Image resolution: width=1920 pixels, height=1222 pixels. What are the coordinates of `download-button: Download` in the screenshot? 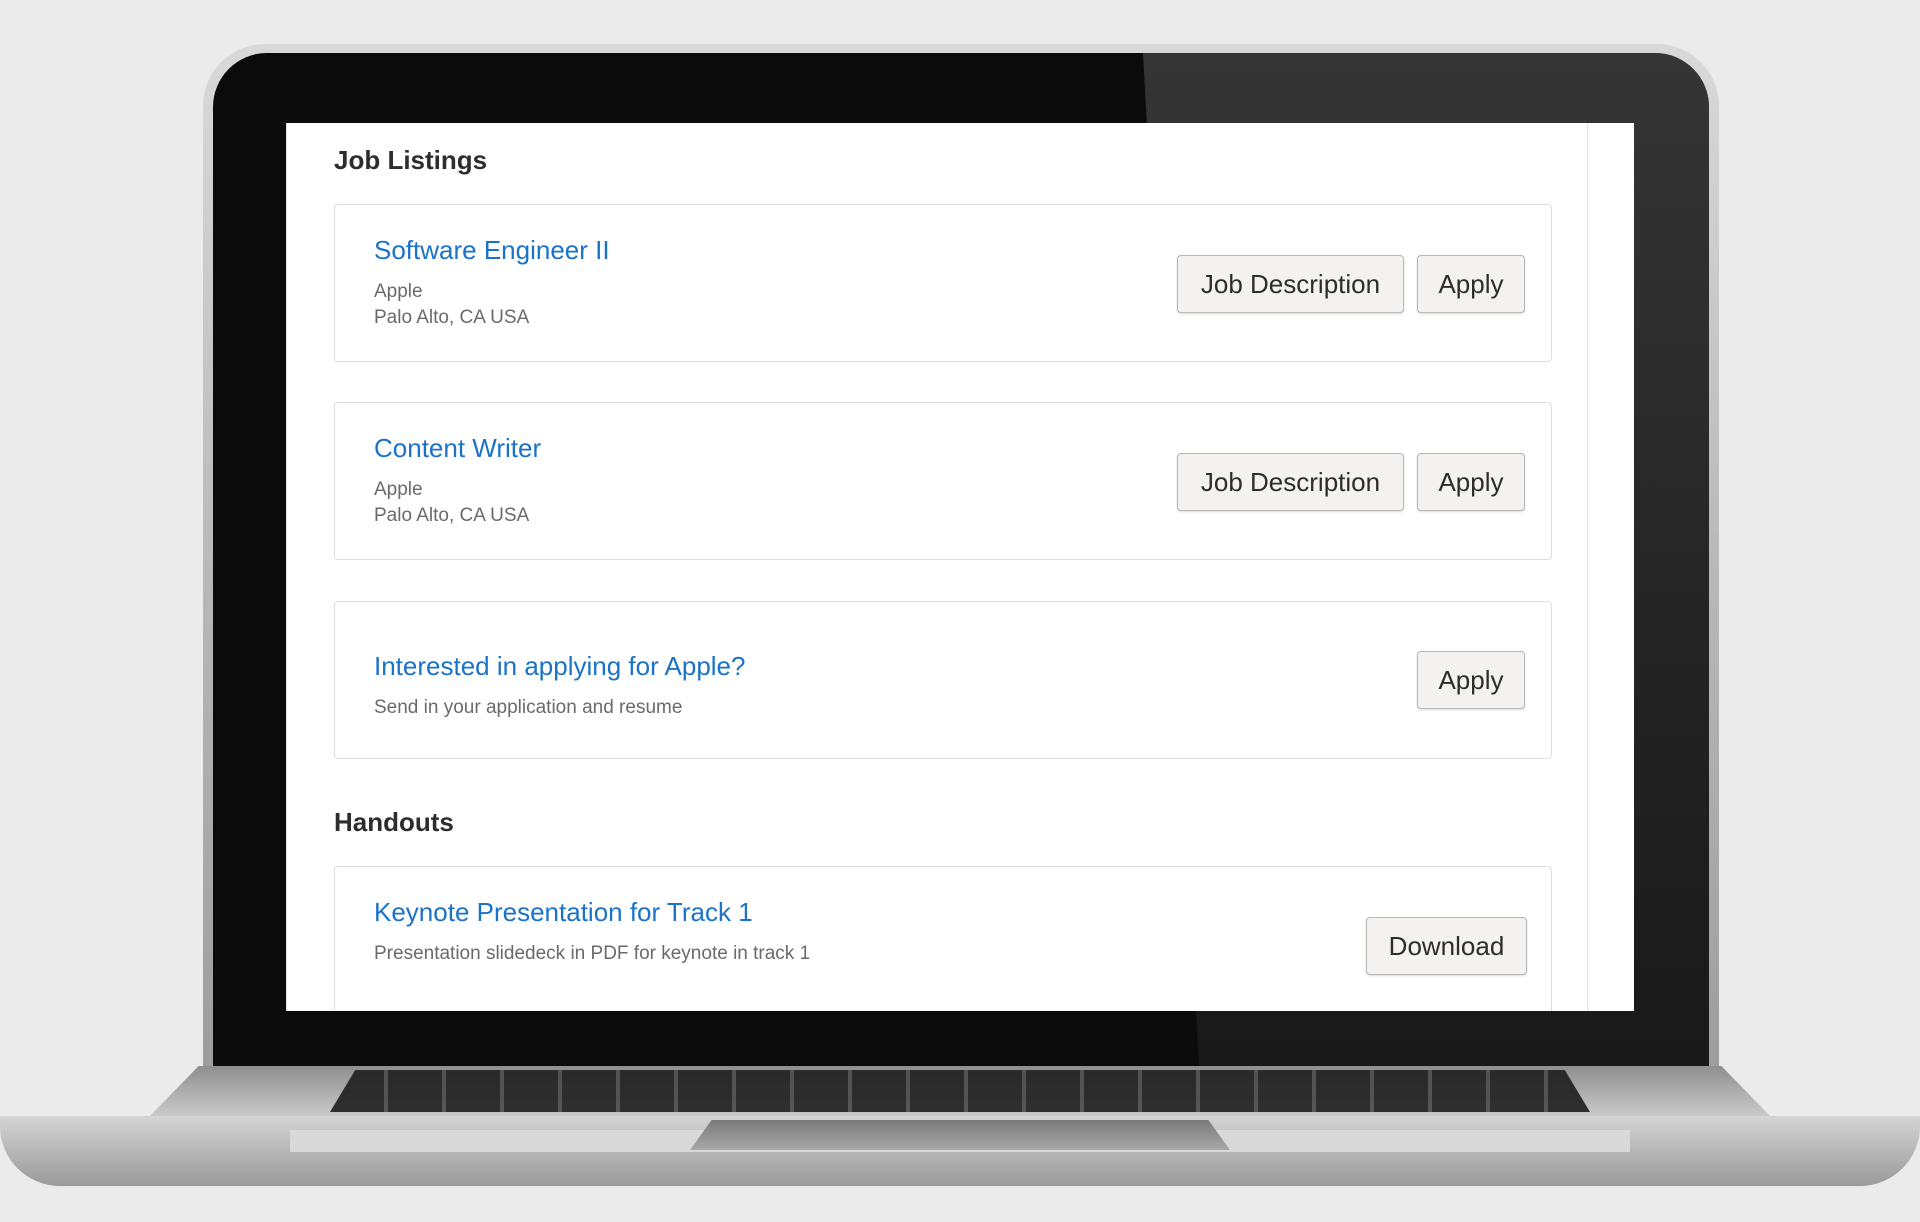 It's located at (1446, 946).